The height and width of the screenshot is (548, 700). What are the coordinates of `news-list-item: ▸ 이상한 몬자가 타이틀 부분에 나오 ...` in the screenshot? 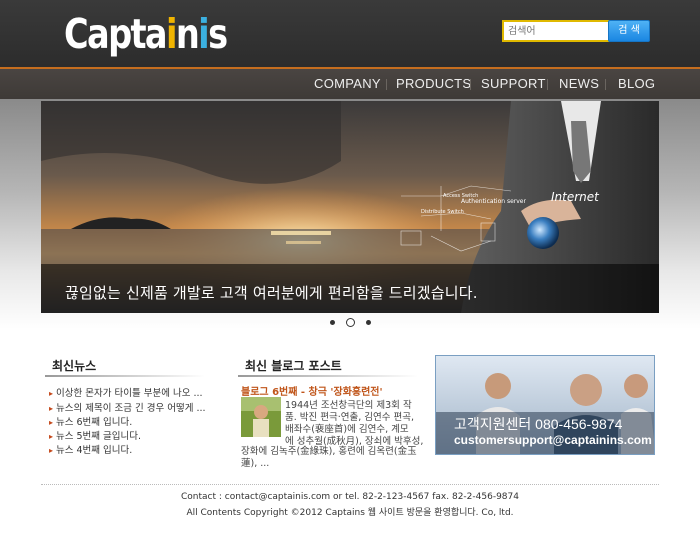 It's located at (126, 392).